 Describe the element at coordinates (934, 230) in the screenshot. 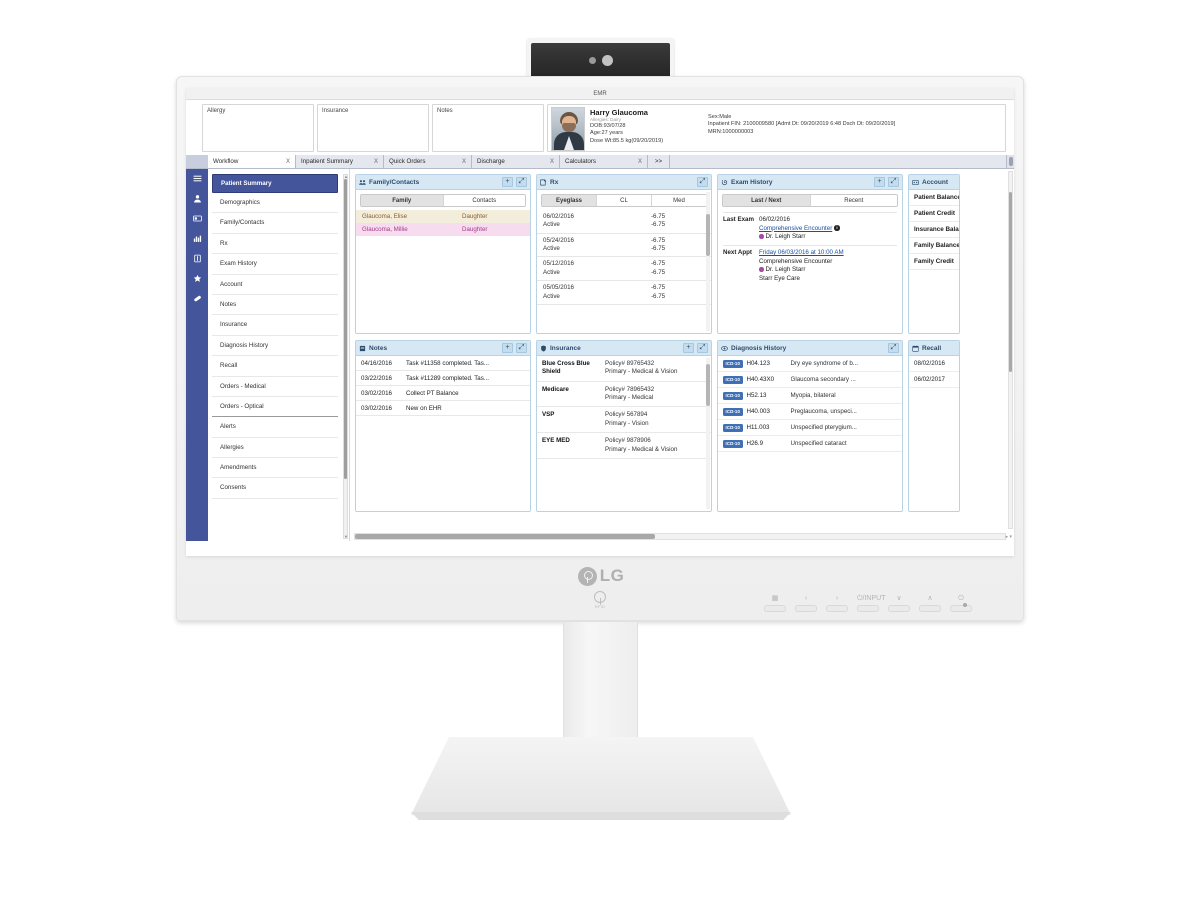

I see `list-item: Insurance Balance` at that location.